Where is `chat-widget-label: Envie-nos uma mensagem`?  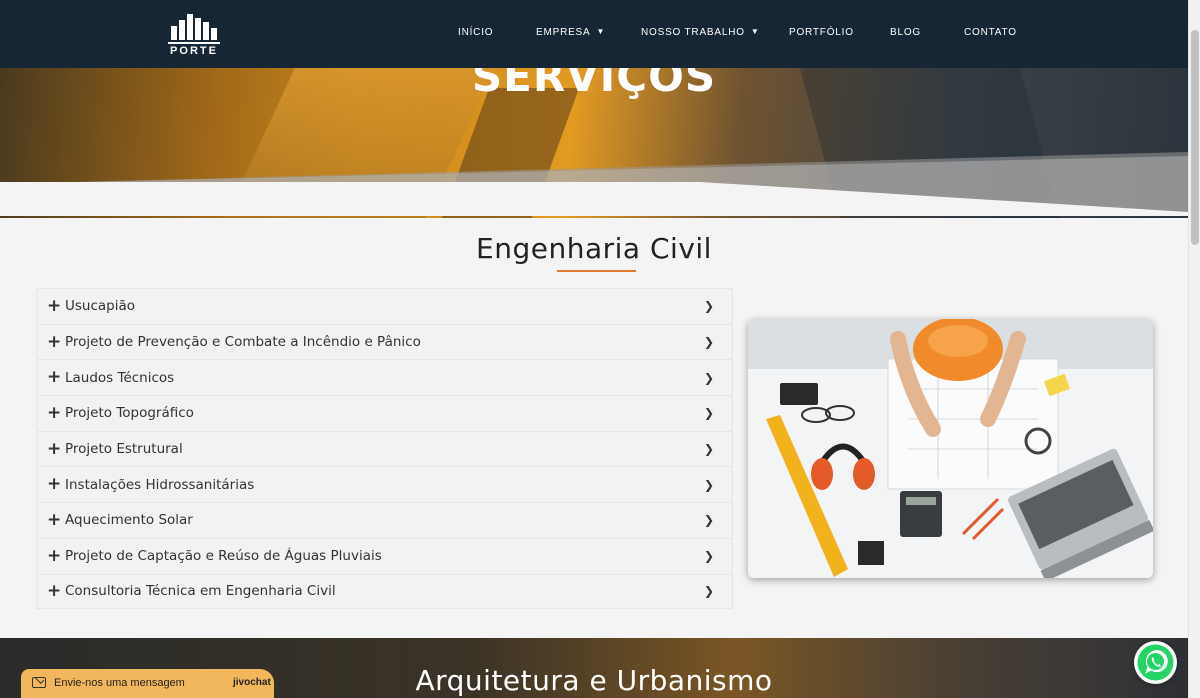 chat-widget-label: Envie-nos uma mensagem is located at coordinates (119, 683).